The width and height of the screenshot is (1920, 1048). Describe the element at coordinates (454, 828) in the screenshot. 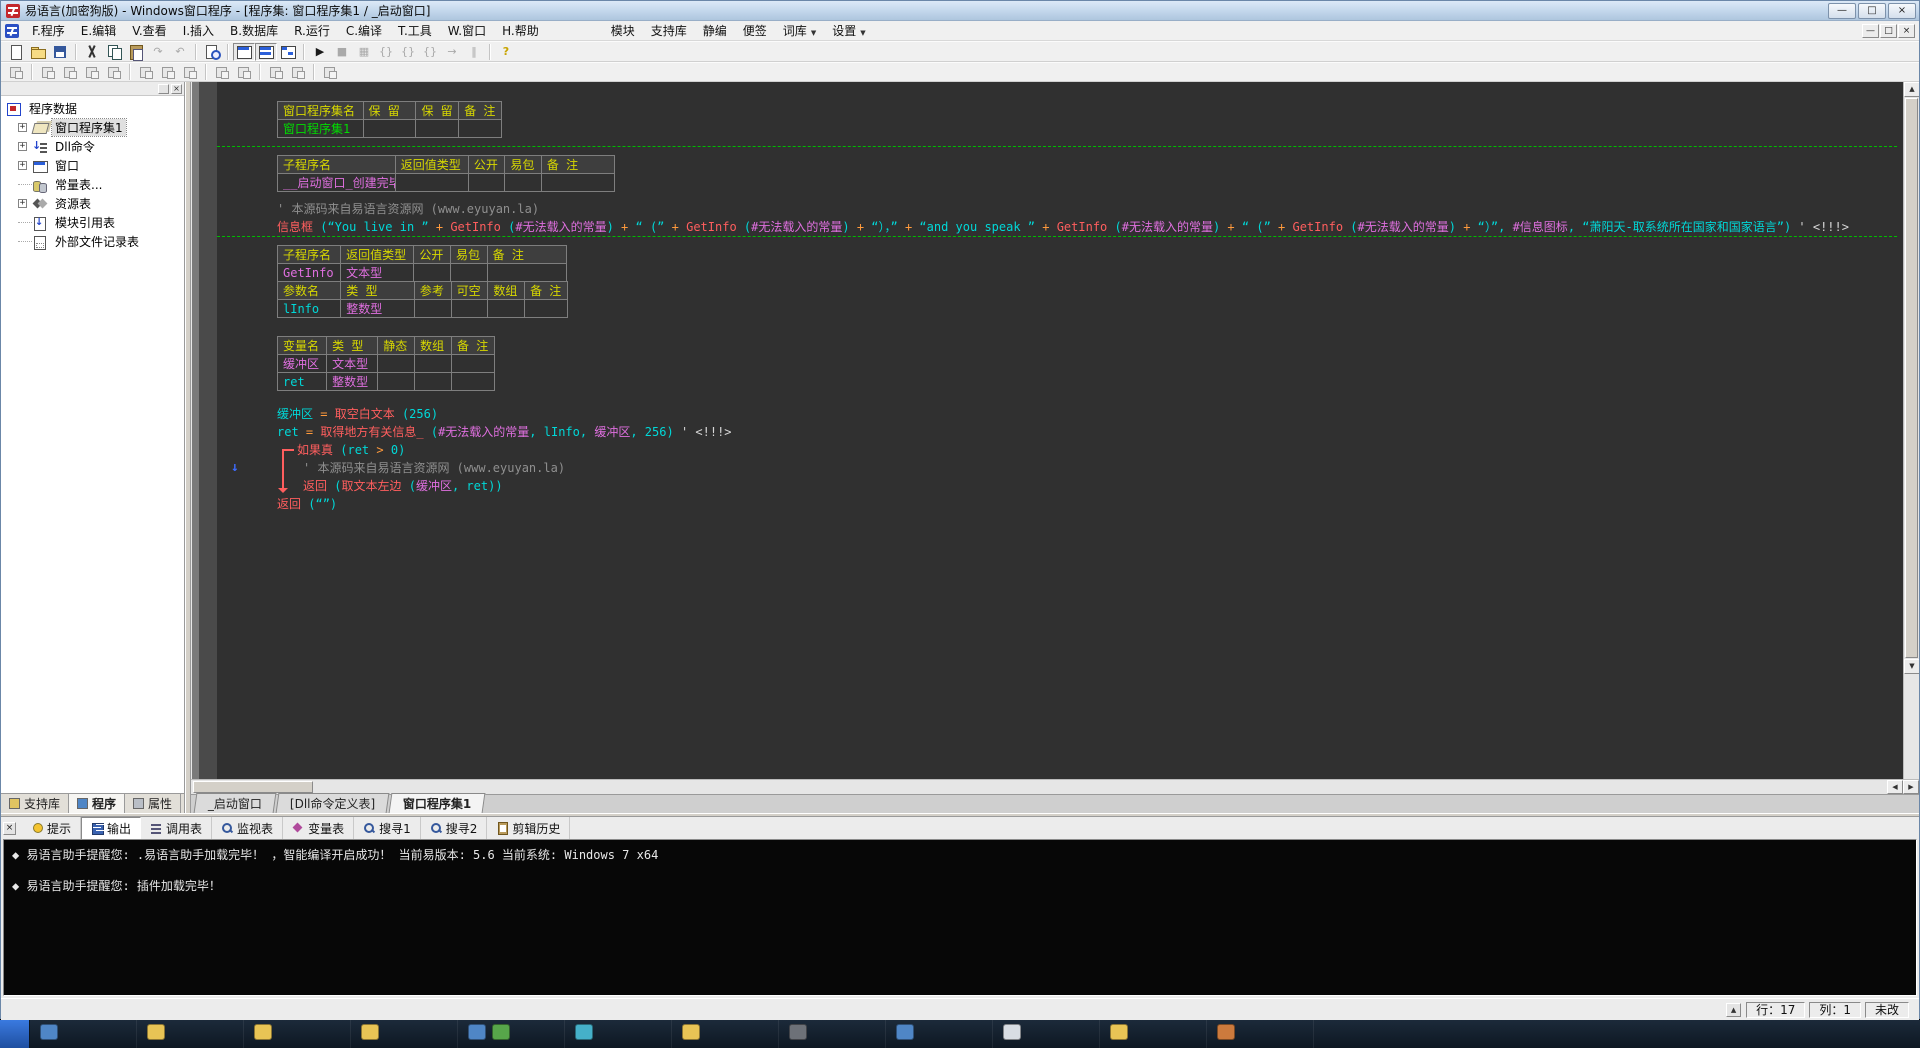

I see `panel-tab-搜寻2: 搜寻2` at that location.